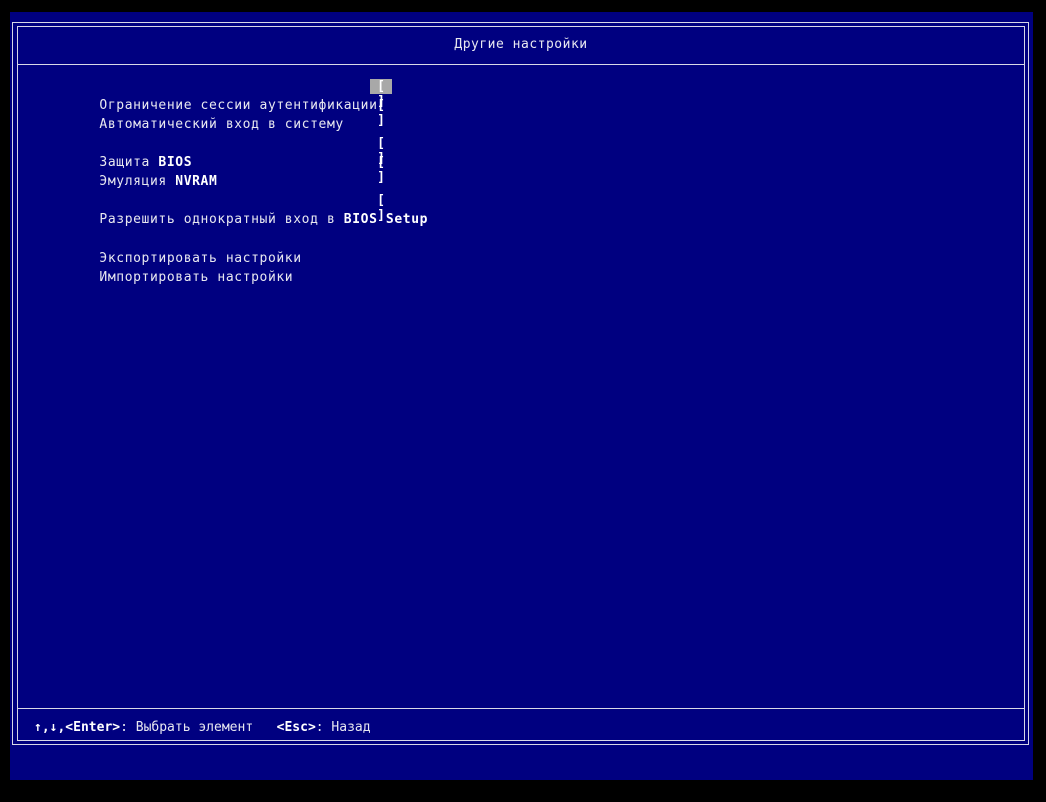  I want to click on menu-item-label-bold: BIOS Setup, so click(386, 219).